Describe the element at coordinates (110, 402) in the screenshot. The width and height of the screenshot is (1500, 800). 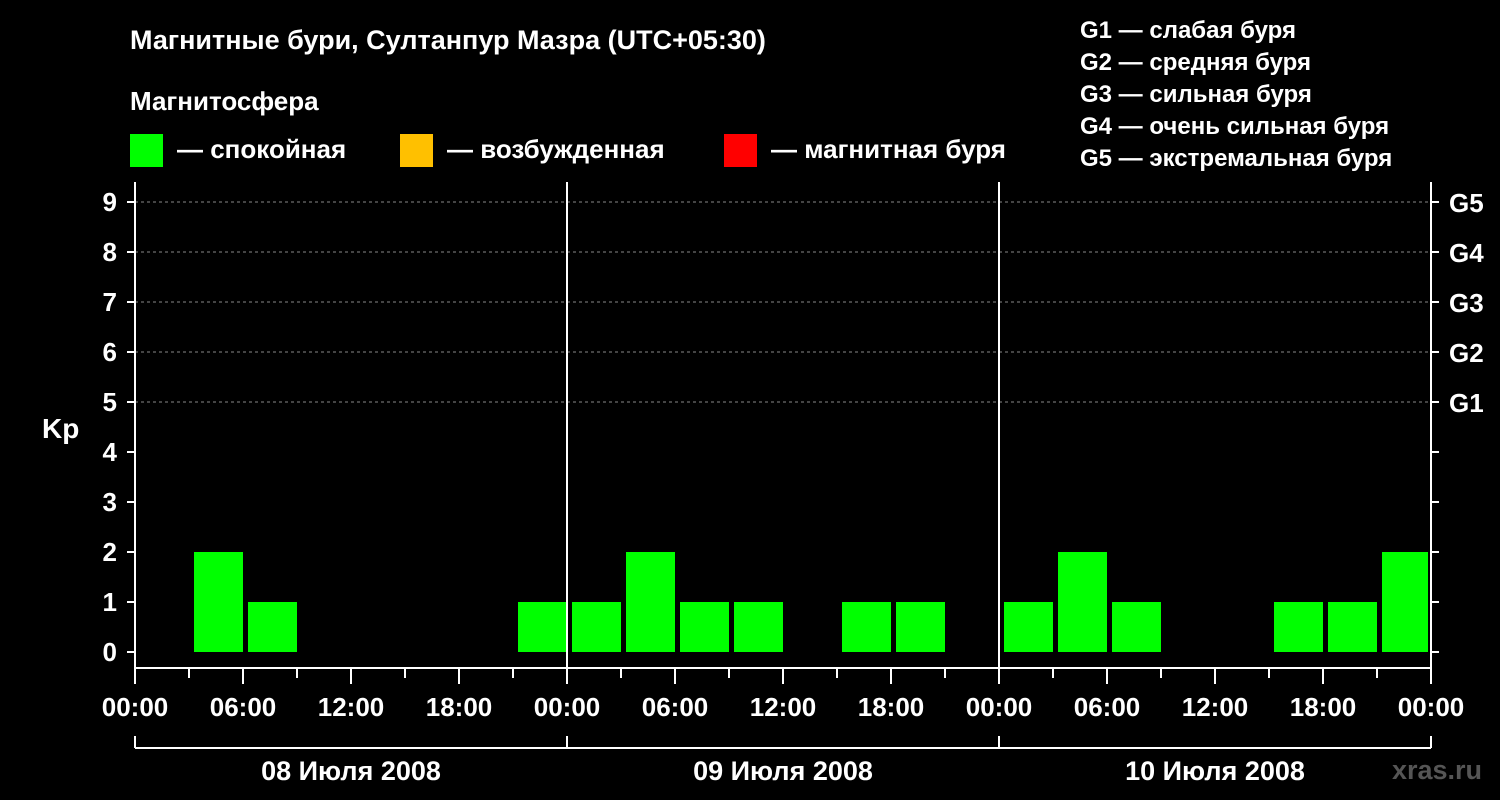
I see `y-tick-label: 5` at that location.